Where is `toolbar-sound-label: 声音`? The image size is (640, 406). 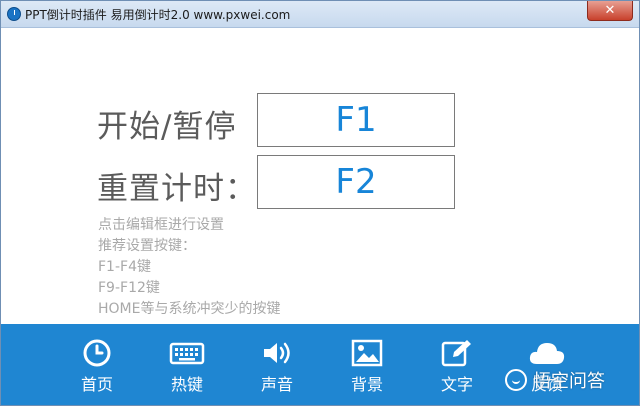
toolbar-sound-label: 声音 is located at coordinates (276, 384).